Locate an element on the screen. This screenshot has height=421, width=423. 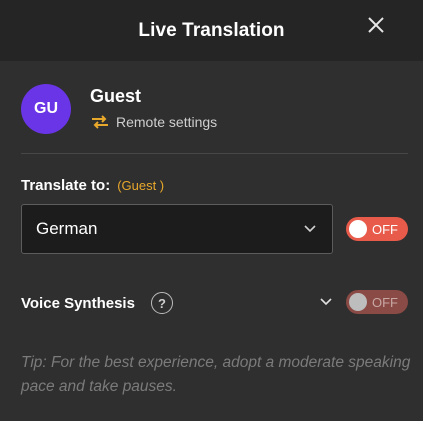
divider is located at coordinates (214, 153).